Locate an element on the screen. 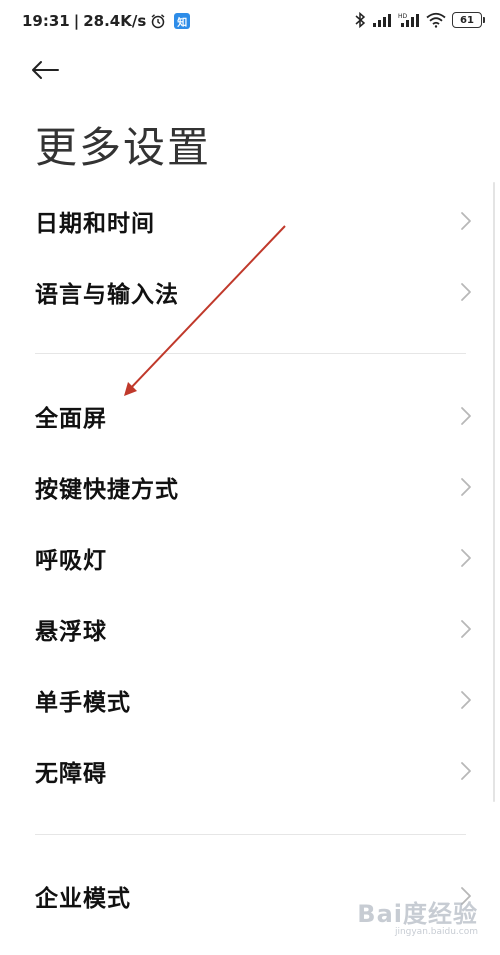 The width and height of the screenshot is (500, 955). status-time: 19:31 is located at coordinates (46, 21).